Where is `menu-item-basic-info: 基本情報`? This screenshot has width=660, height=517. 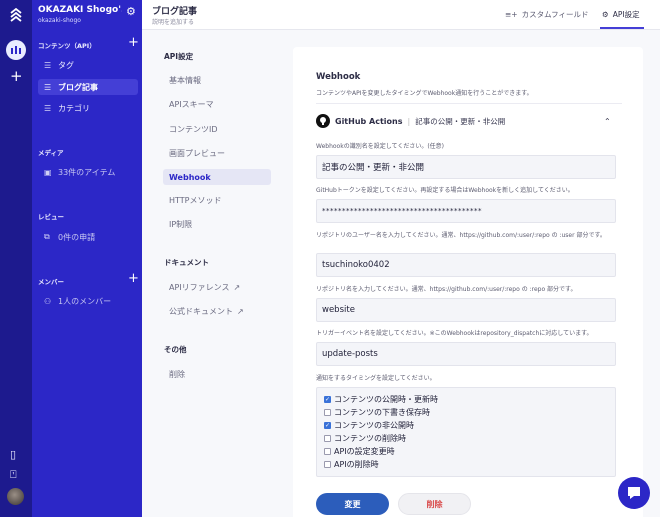 menu-item-basic-info: 基本情報 is located at coordinates (217, 80).